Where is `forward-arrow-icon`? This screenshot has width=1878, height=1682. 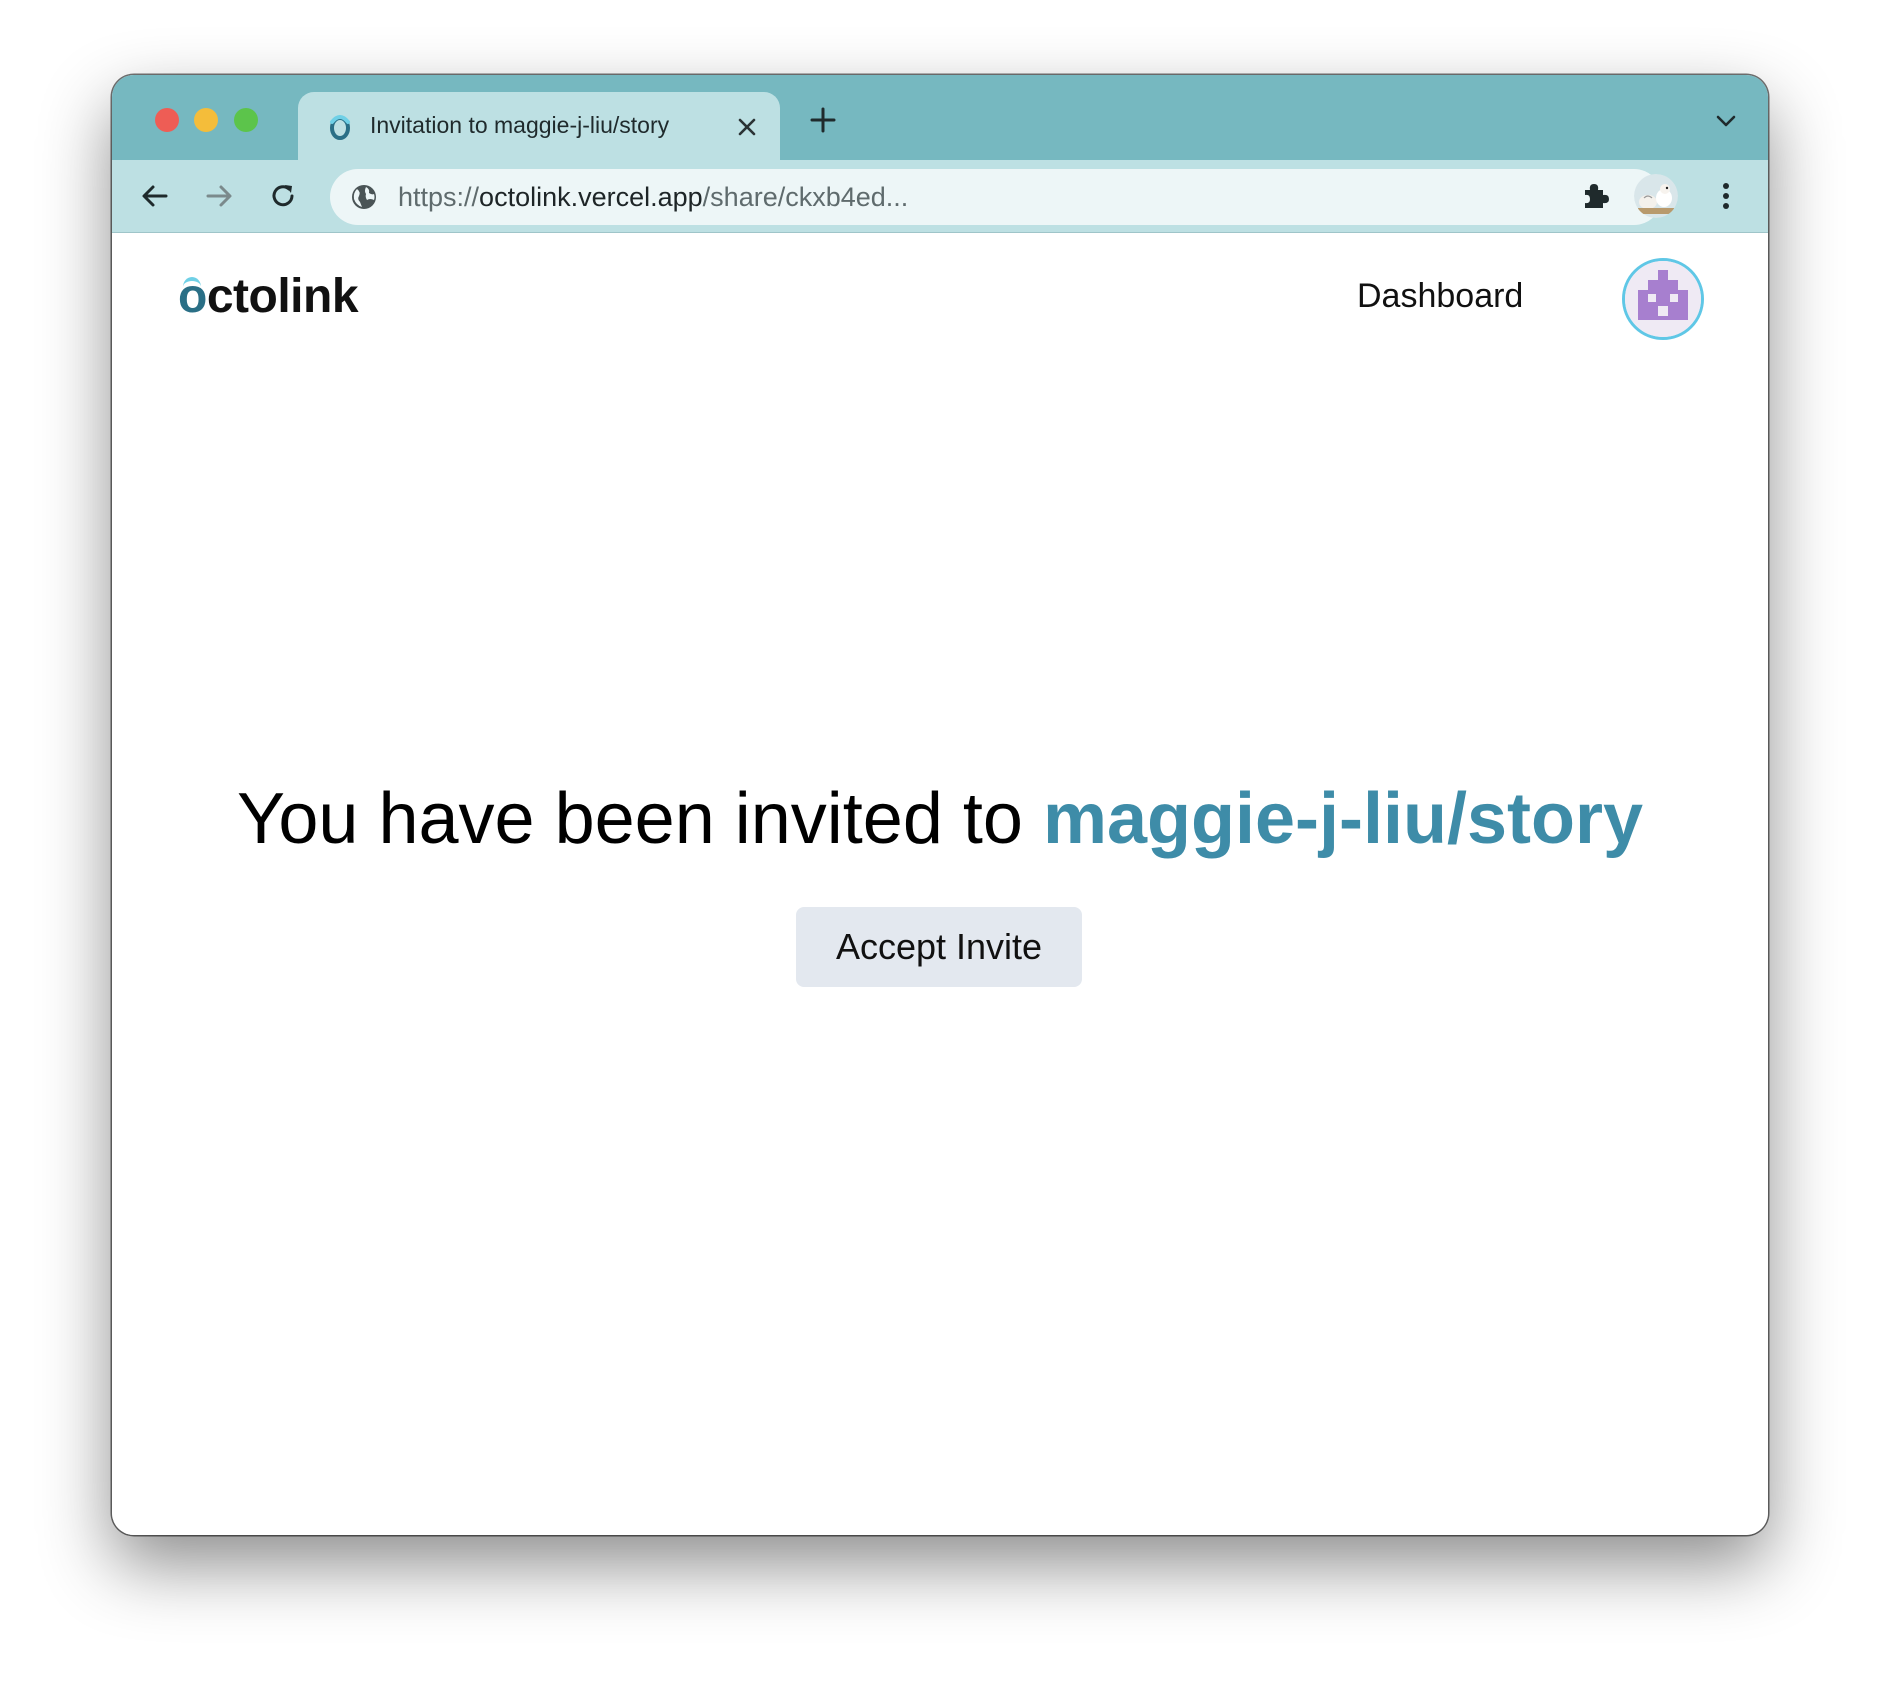
forward-arrow-icon is located at coordinates (219, 196).